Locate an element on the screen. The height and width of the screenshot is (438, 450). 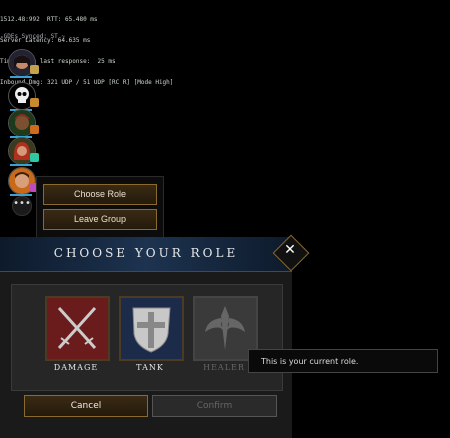
crossed-swords-icon is located at coordinates (77, 328).